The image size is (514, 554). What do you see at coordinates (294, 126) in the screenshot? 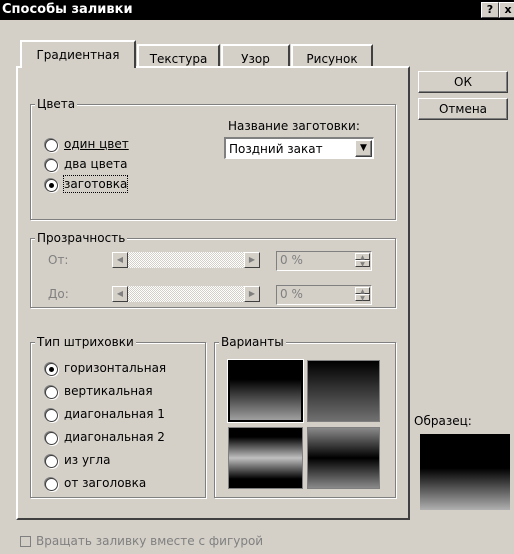
I see `preset-name-label: Название заготовки:` at bounding box center [294, 126].